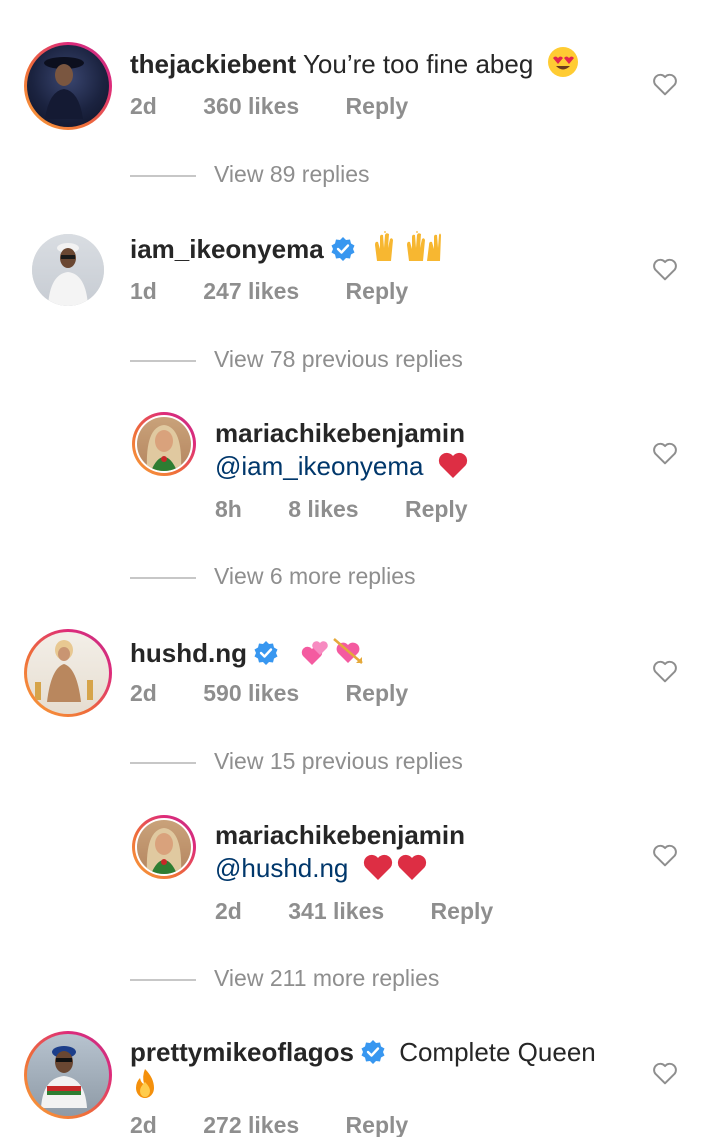  I want to click on comment-text: You’re too fine abeg, so click(418, 64).